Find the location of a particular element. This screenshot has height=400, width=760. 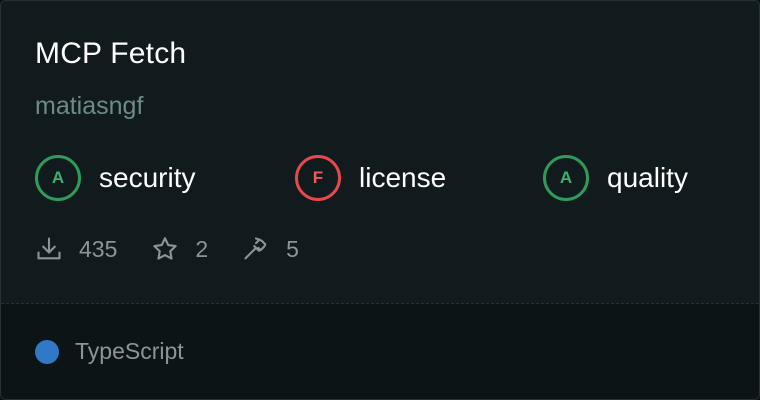

tools-count: 5 is located at coordinates (292, 248).